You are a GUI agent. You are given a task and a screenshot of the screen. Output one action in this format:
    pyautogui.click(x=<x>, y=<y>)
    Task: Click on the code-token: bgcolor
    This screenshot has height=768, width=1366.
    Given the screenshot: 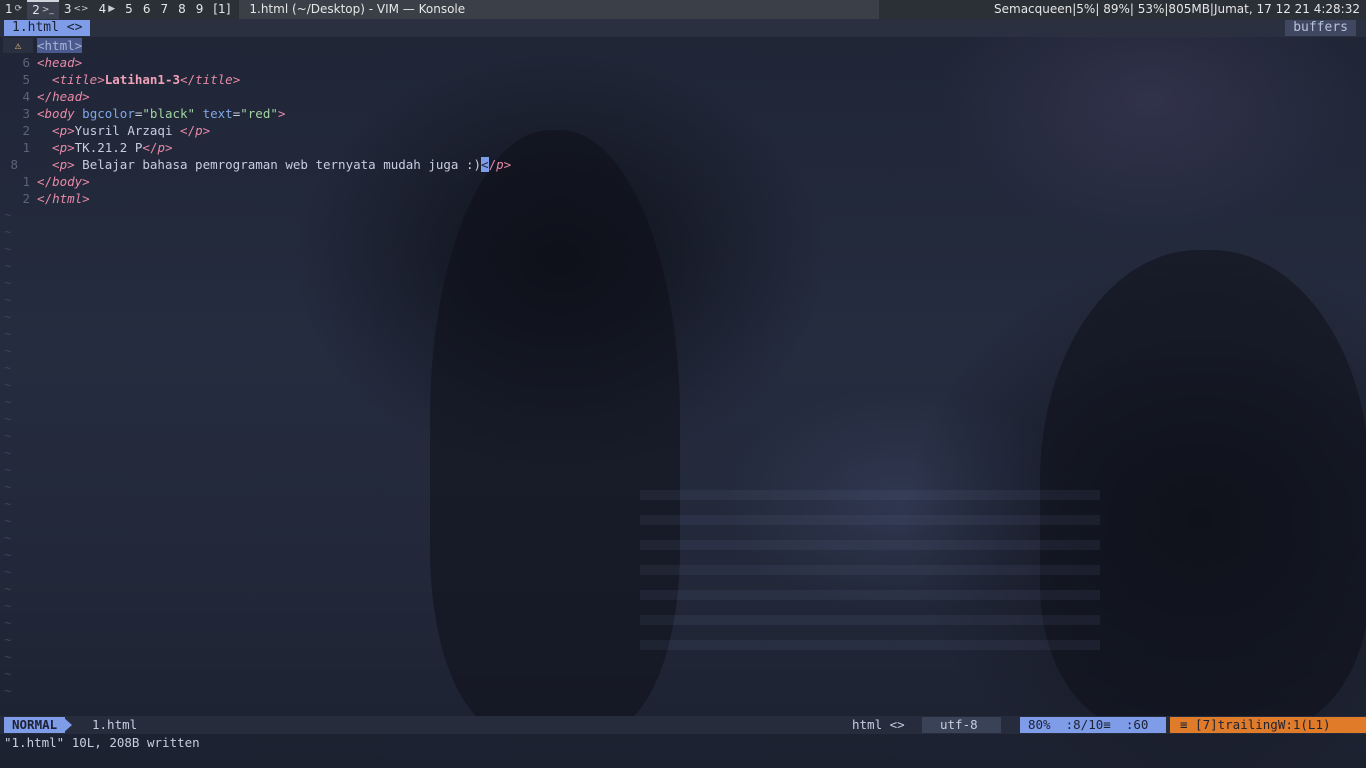 What is the action you would take?
    pyautogui.click(x=104, y=113)
    